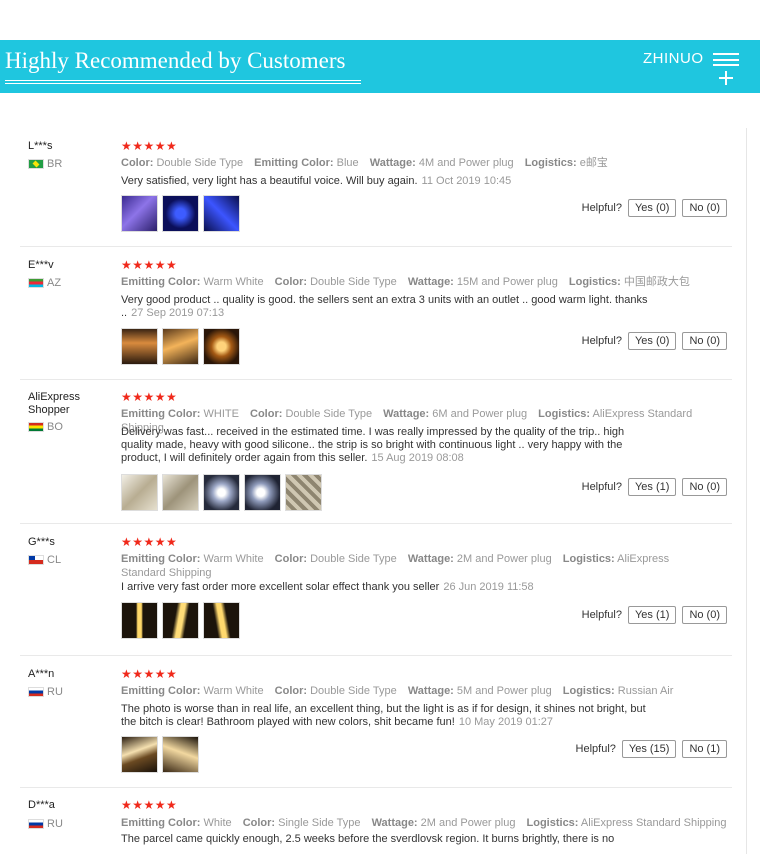  Describe the element at coordinates (217, 823) in the screenshot. I see `attr-value: White` at that location.